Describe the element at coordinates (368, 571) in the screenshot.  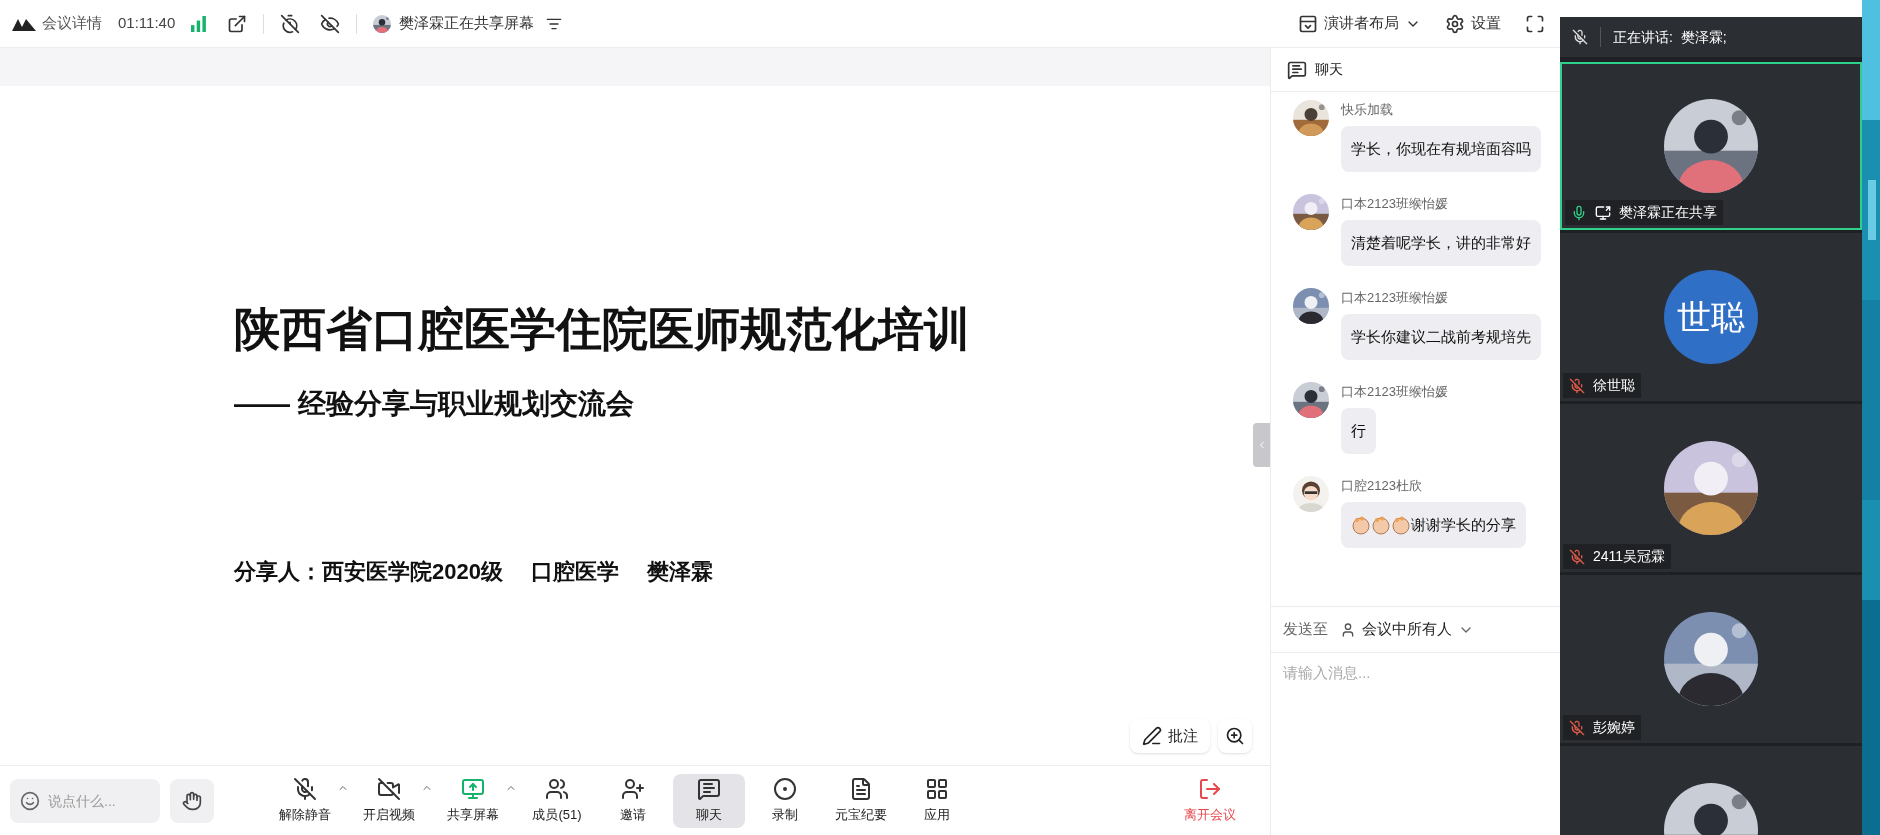
I see `presenter-text: 分享人：西安医学院2020级` at that location.